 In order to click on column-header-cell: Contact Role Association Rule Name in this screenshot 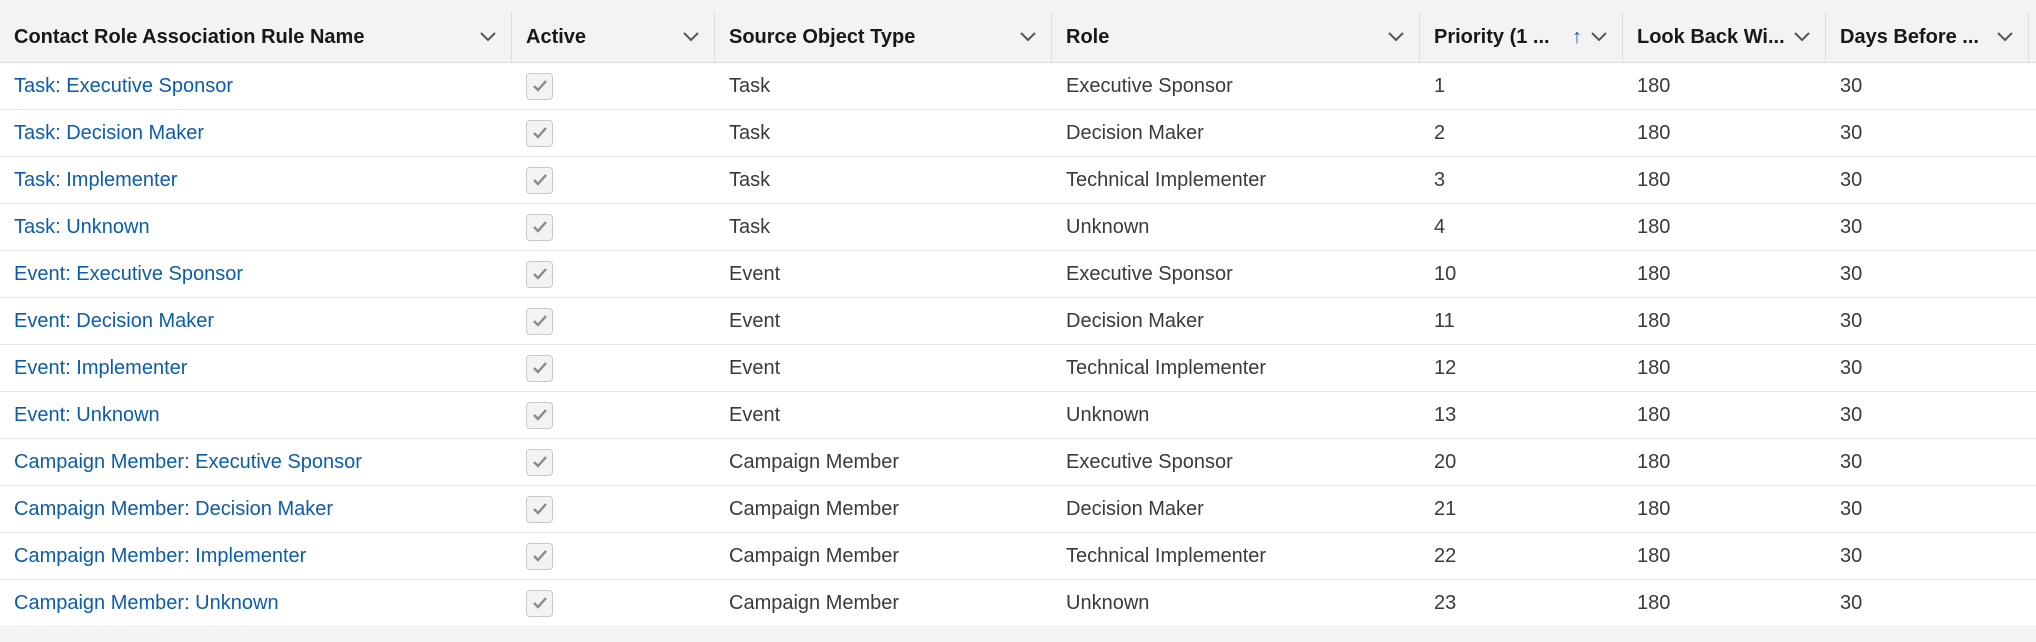, I will do `click(256, 37)`.